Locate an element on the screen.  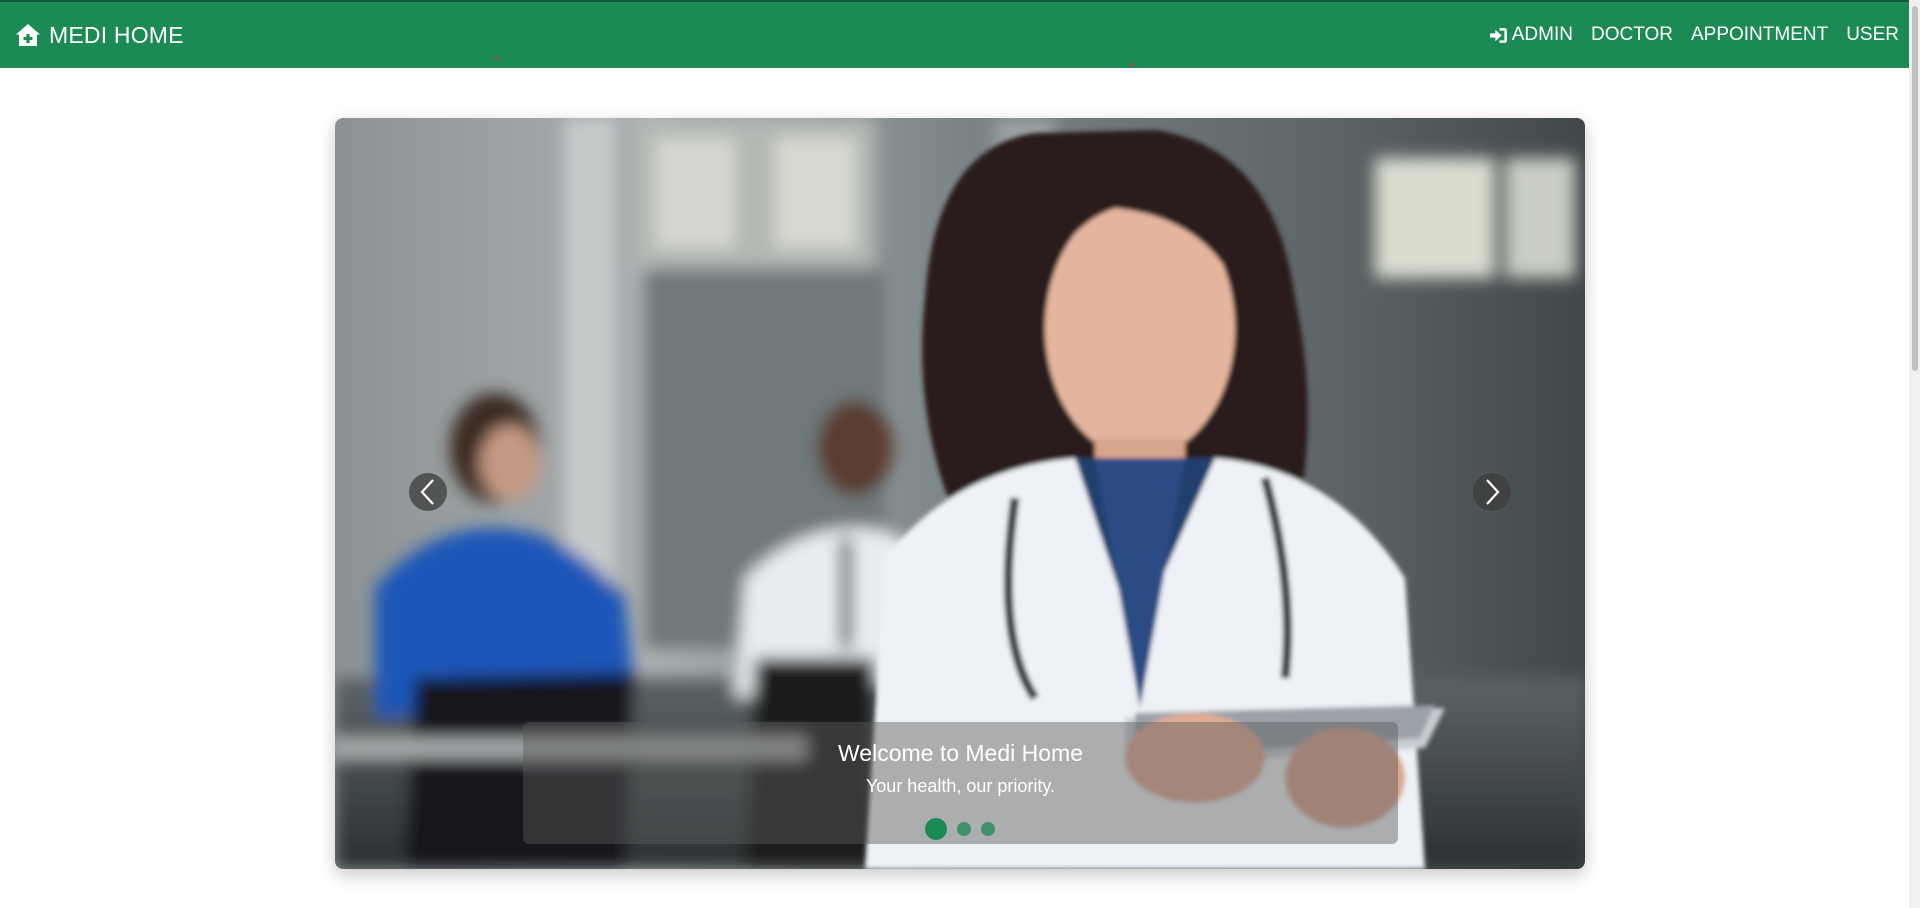
carousel-prev-button is located at coordinates (428, 492).